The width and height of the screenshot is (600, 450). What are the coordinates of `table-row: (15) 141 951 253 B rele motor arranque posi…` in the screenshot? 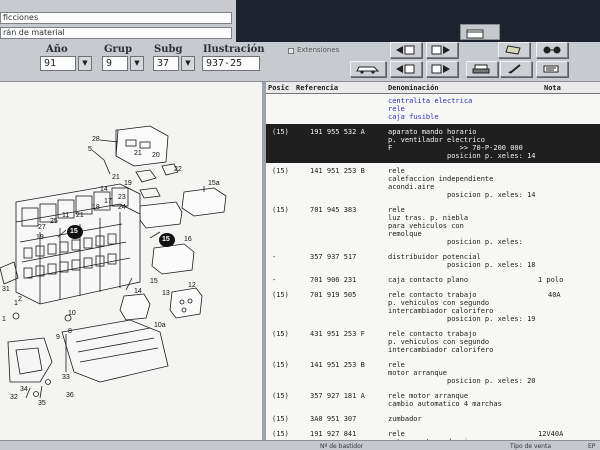 It's located at (433, 372).